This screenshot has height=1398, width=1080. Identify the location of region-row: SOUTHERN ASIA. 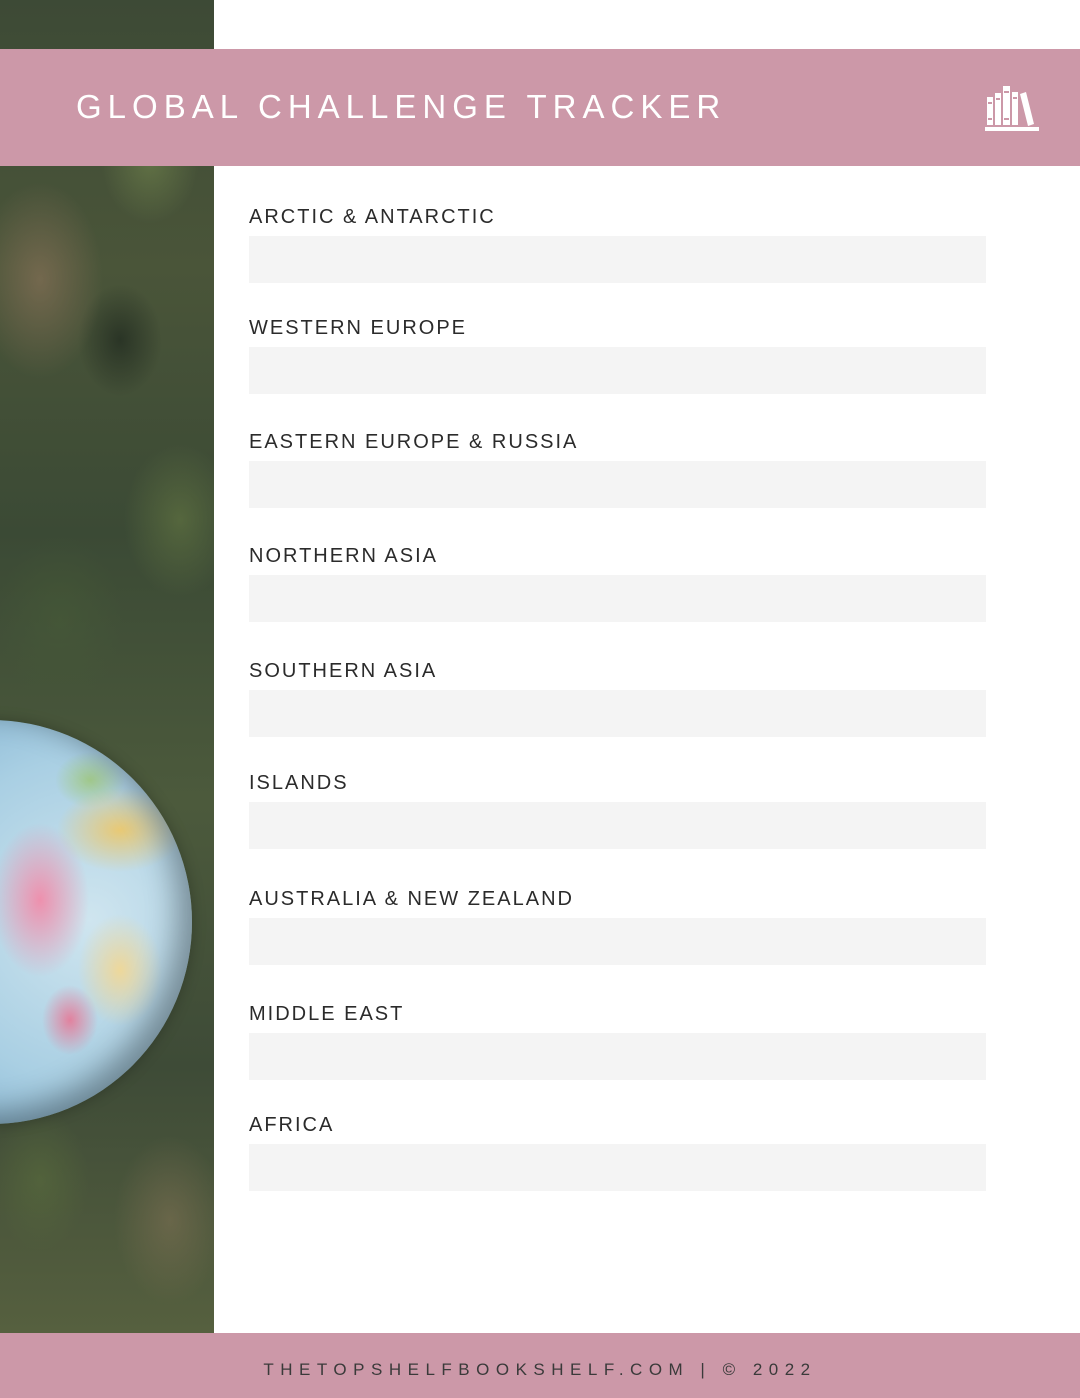
(617, 698).